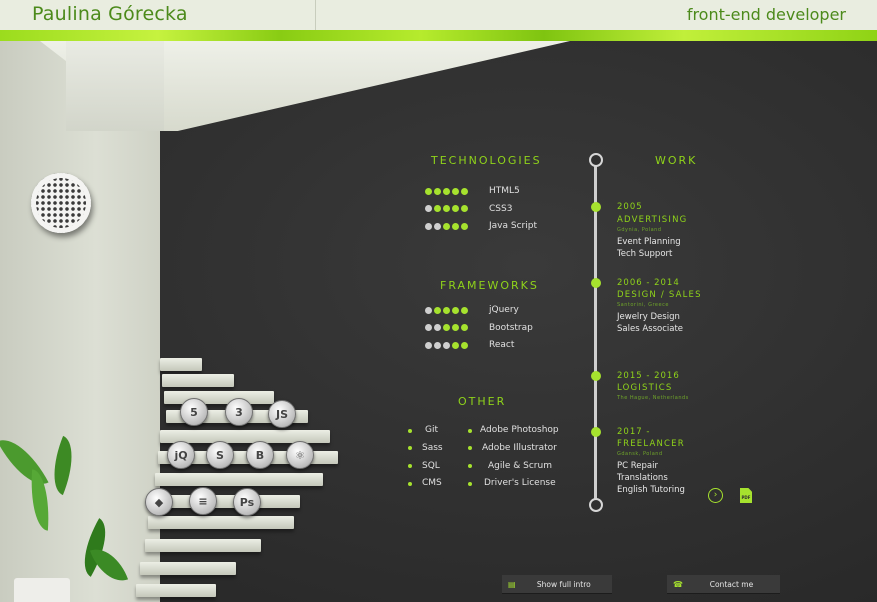 The width and height of the screenshot is (877, 602). Describe the element at coordinates (513, 226) in the screenshot. I see `skill-name: Java Script` at that location.